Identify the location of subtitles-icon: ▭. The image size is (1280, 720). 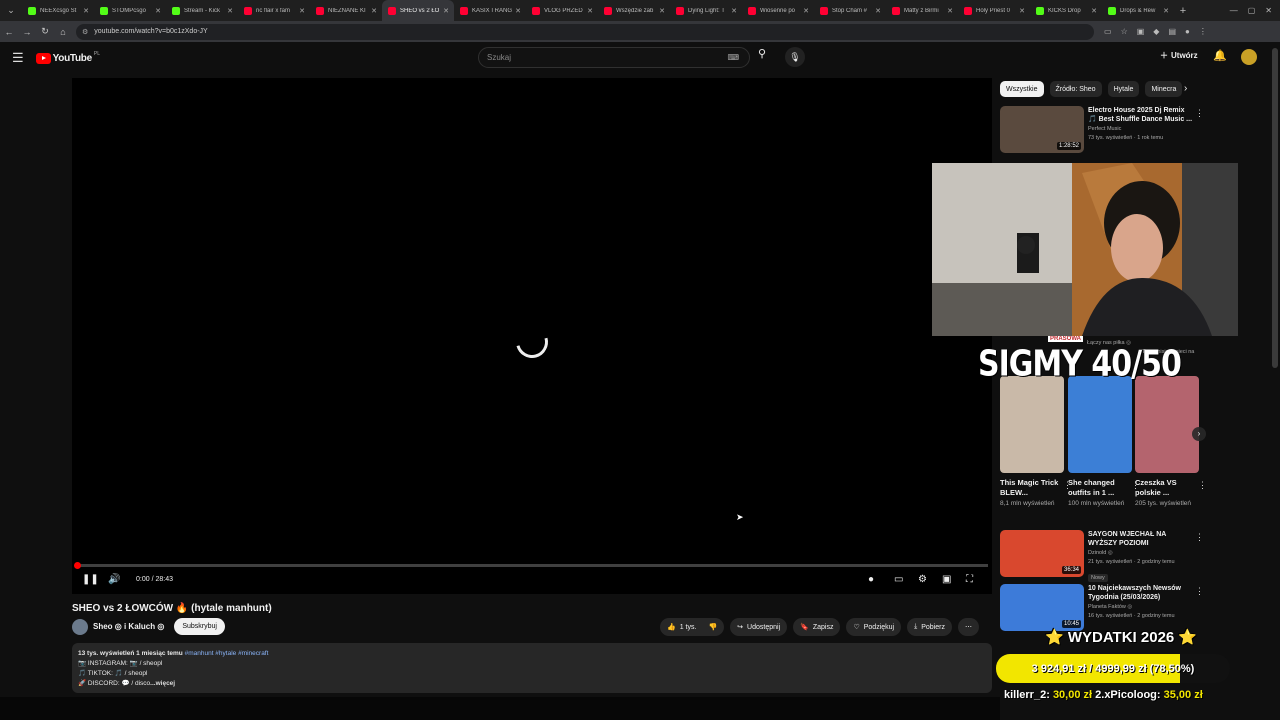
(898, 579).